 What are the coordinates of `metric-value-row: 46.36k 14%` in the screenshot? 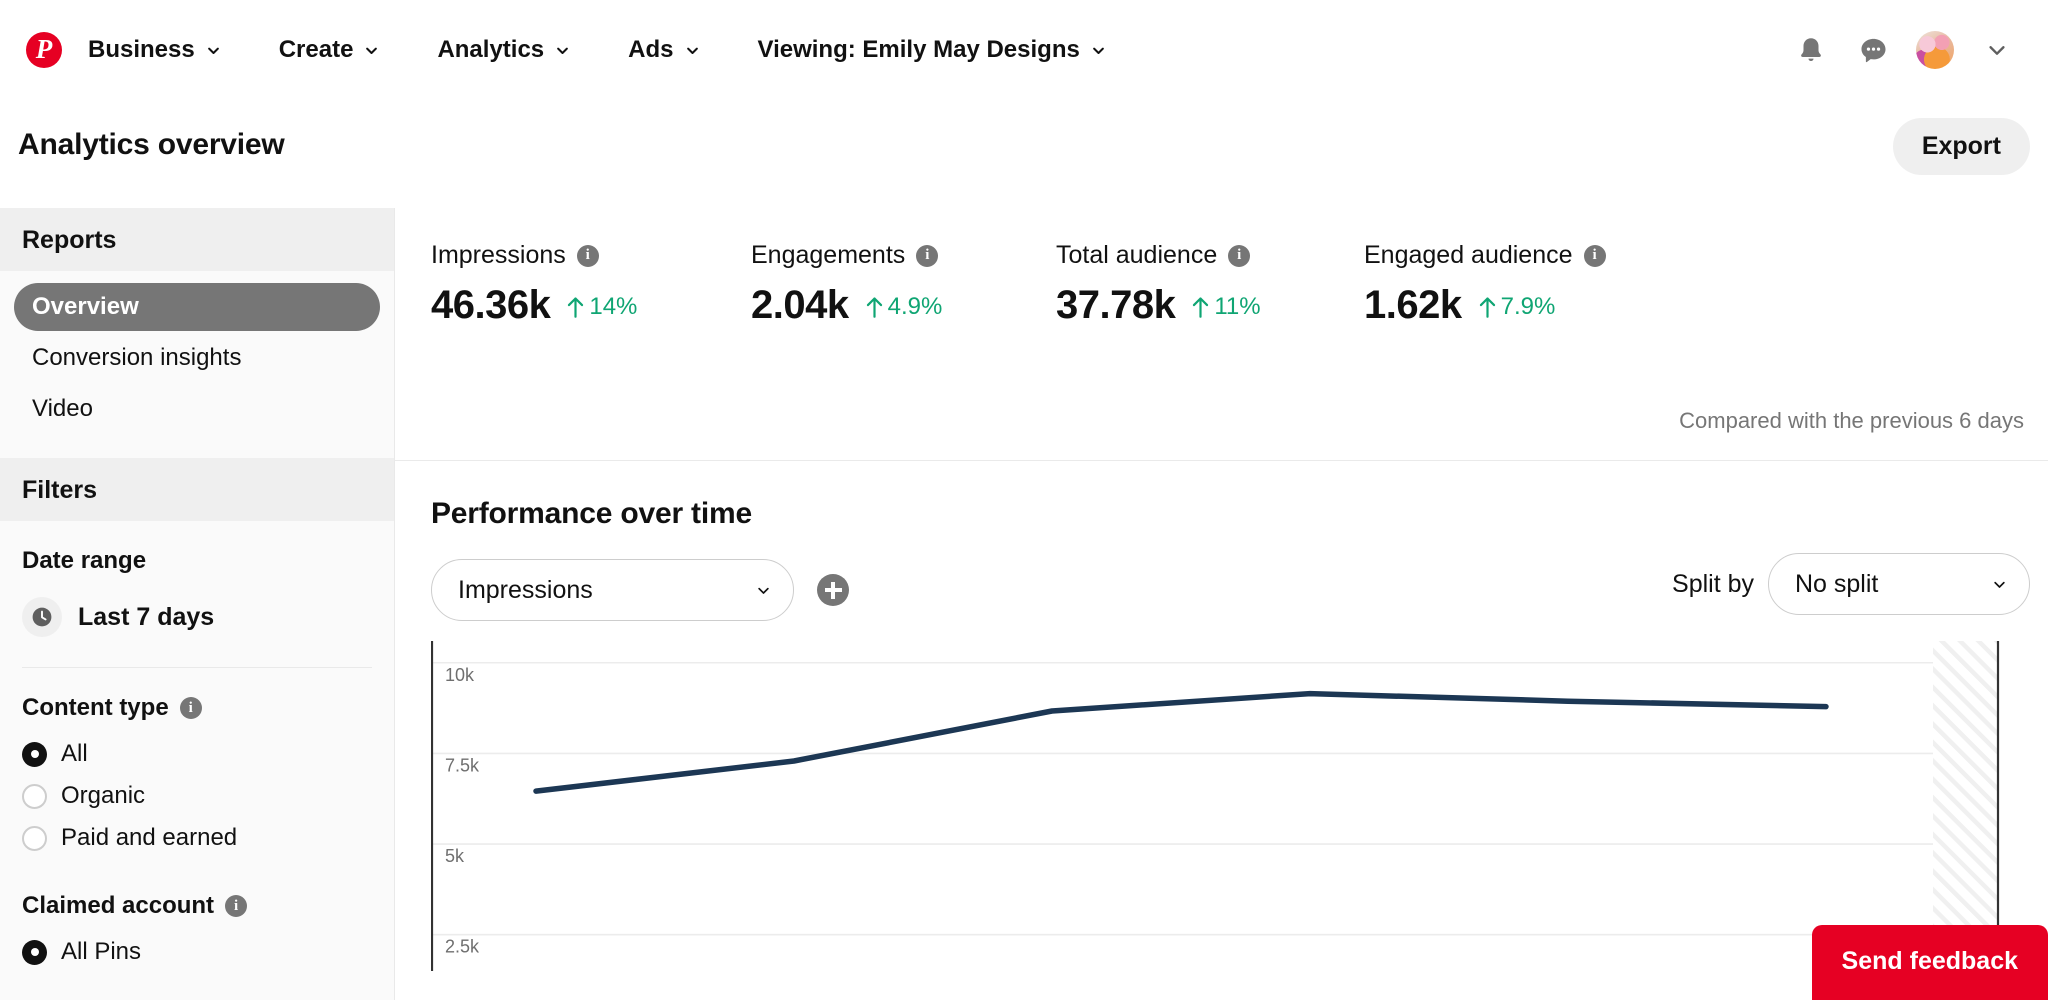 It's located at (591, 305).